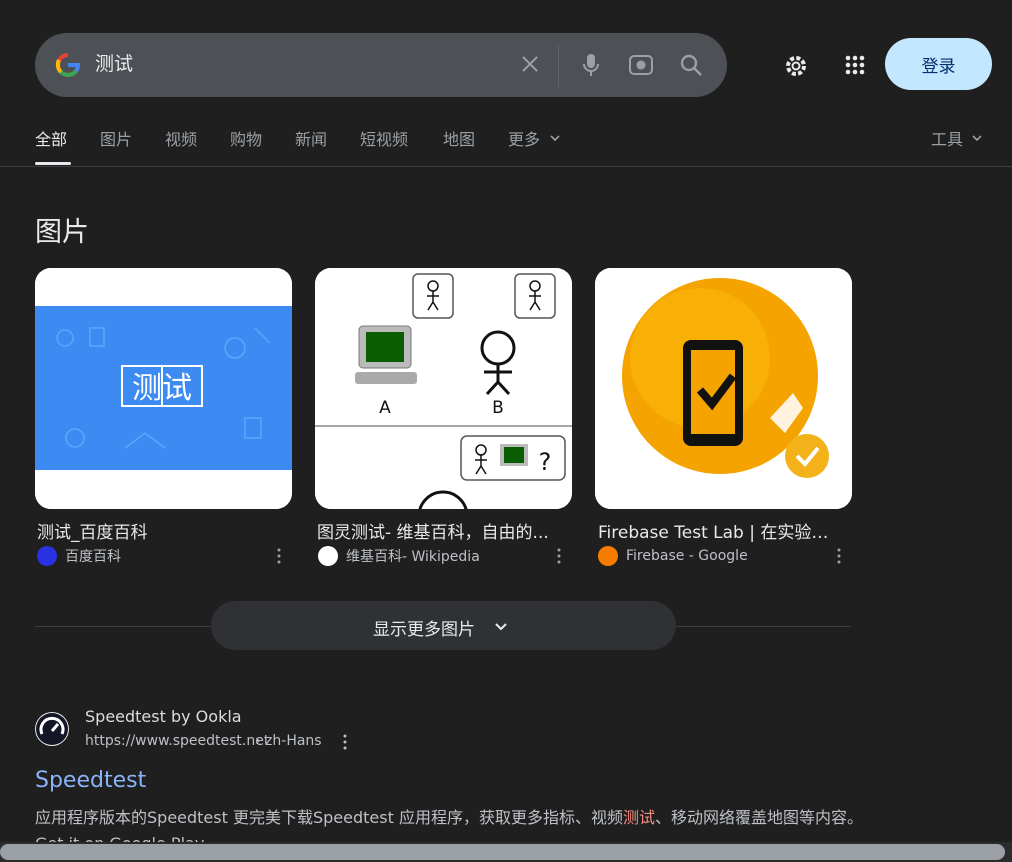  I want to click on image-caption: 测试_百度百科, so click(157, 530).